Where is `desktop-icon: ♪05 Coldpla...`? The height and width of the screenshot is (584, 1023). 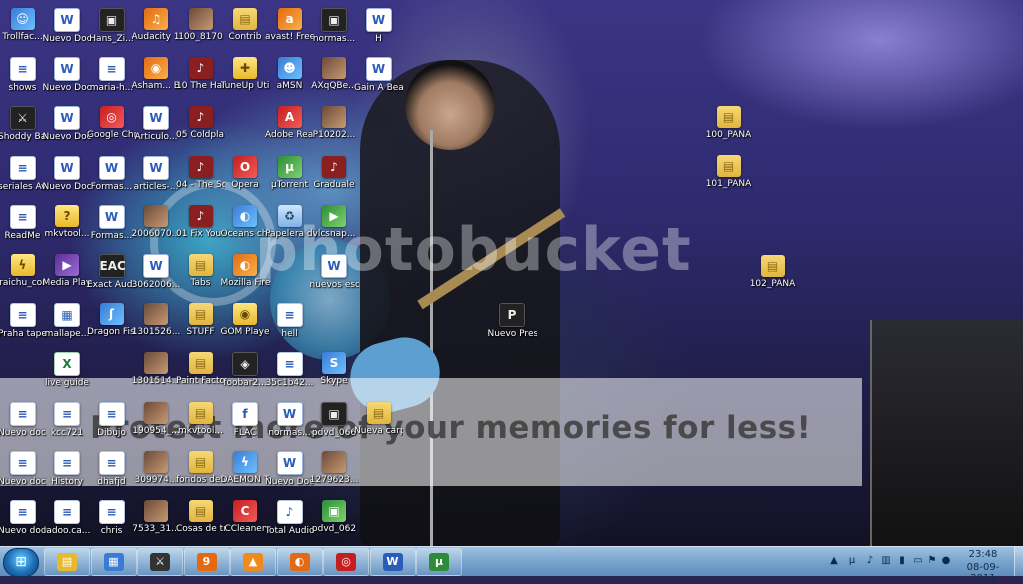
desktop-icon: ♪05 Coldpla... is located at coordinates (200, 126).